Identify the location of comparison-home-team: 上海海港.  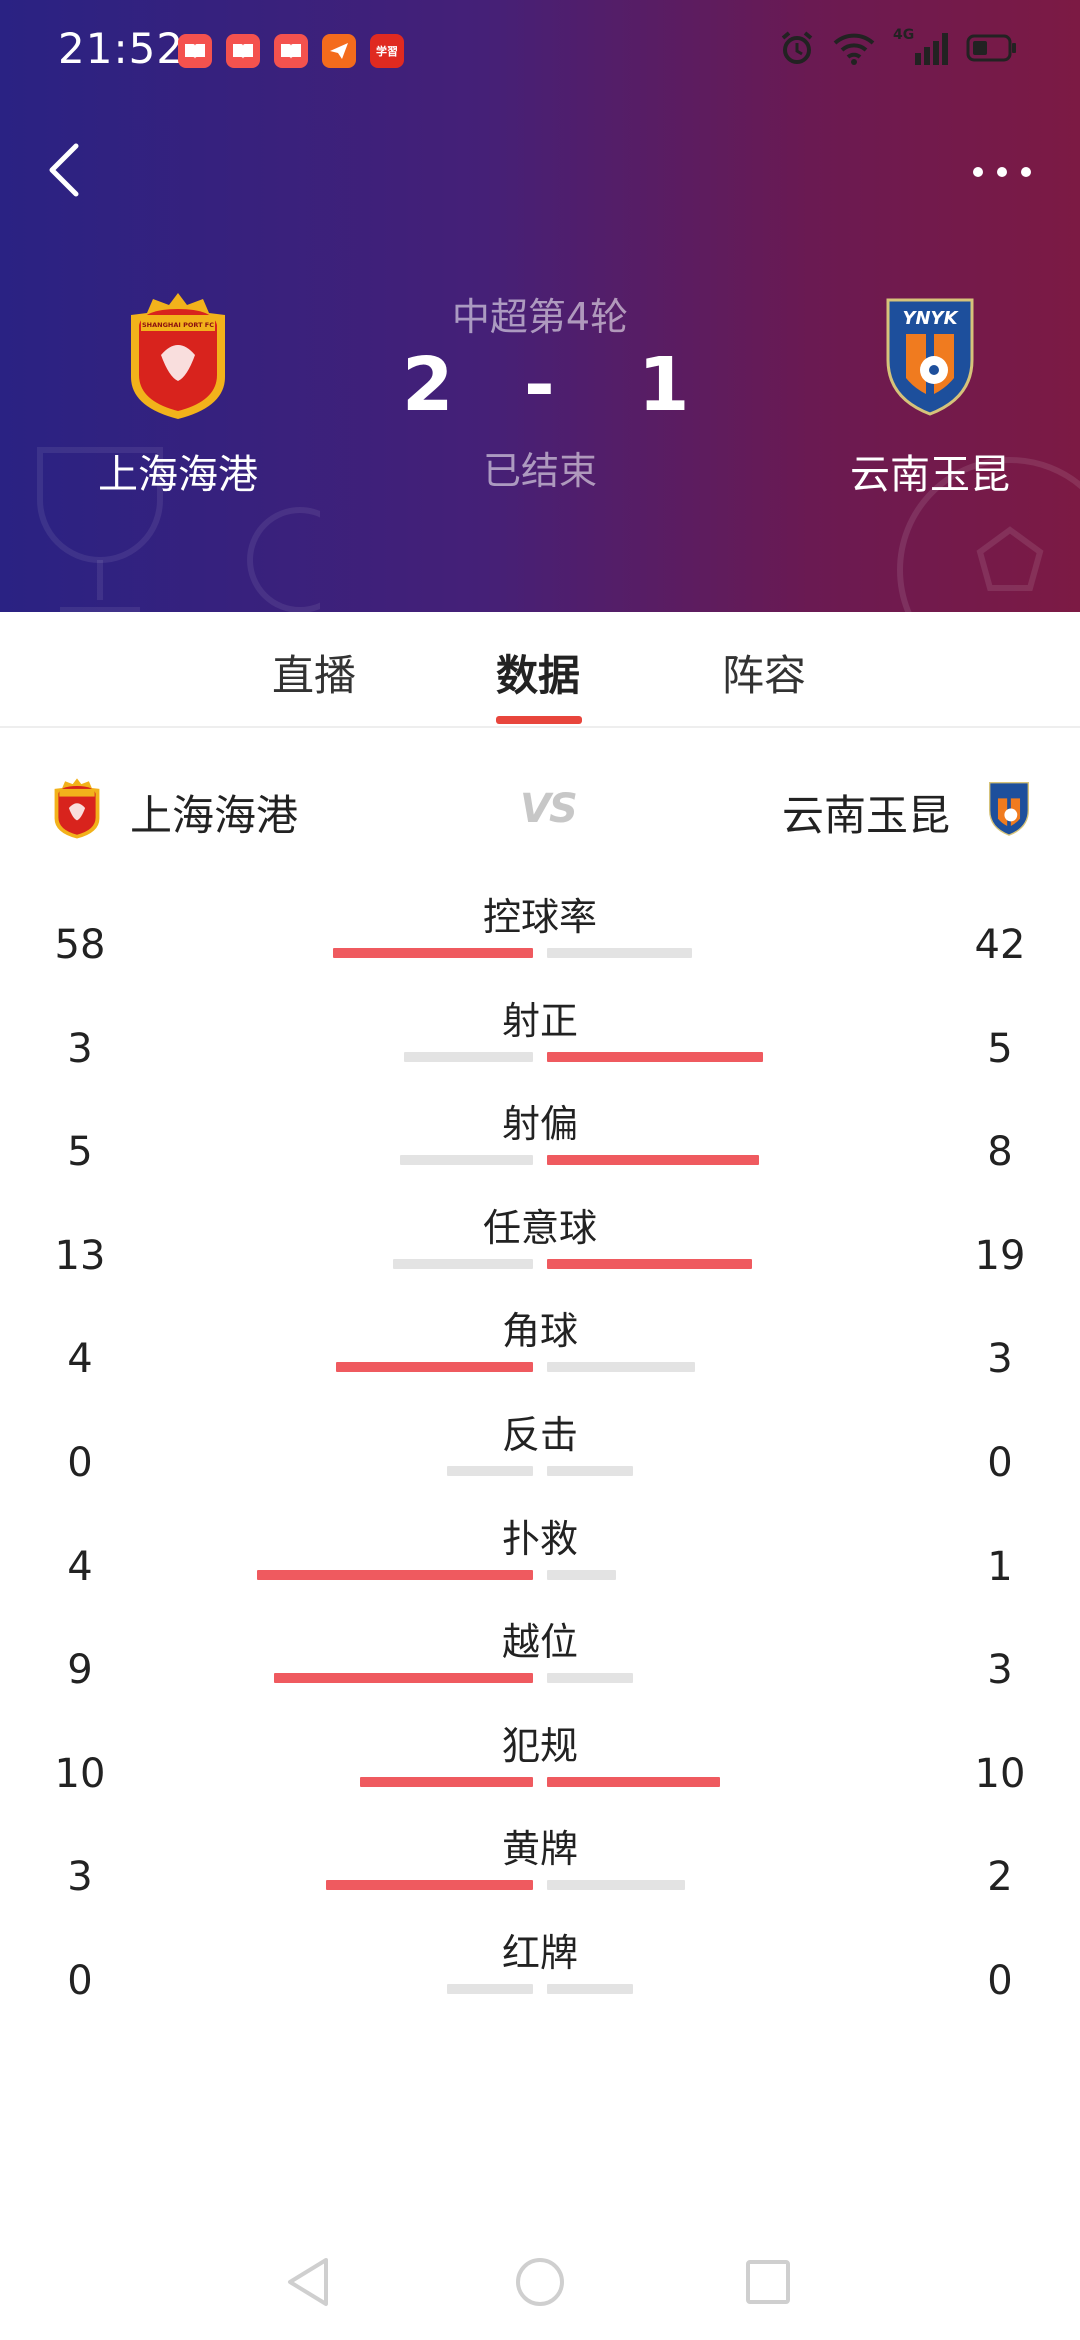
(214, 815).